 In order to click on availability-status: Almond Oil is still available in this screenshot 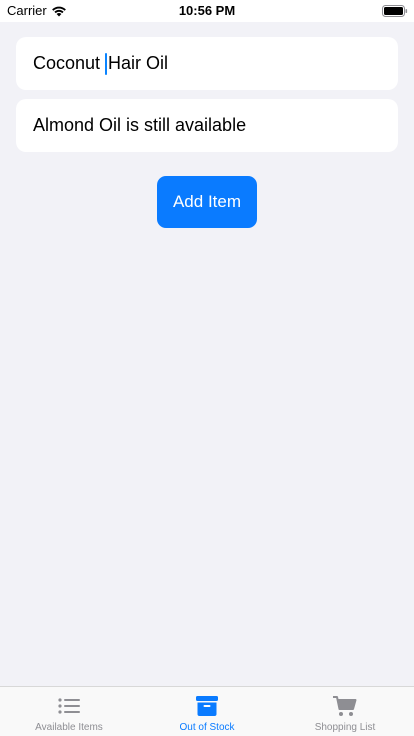, I will do `click(207, 125)`.